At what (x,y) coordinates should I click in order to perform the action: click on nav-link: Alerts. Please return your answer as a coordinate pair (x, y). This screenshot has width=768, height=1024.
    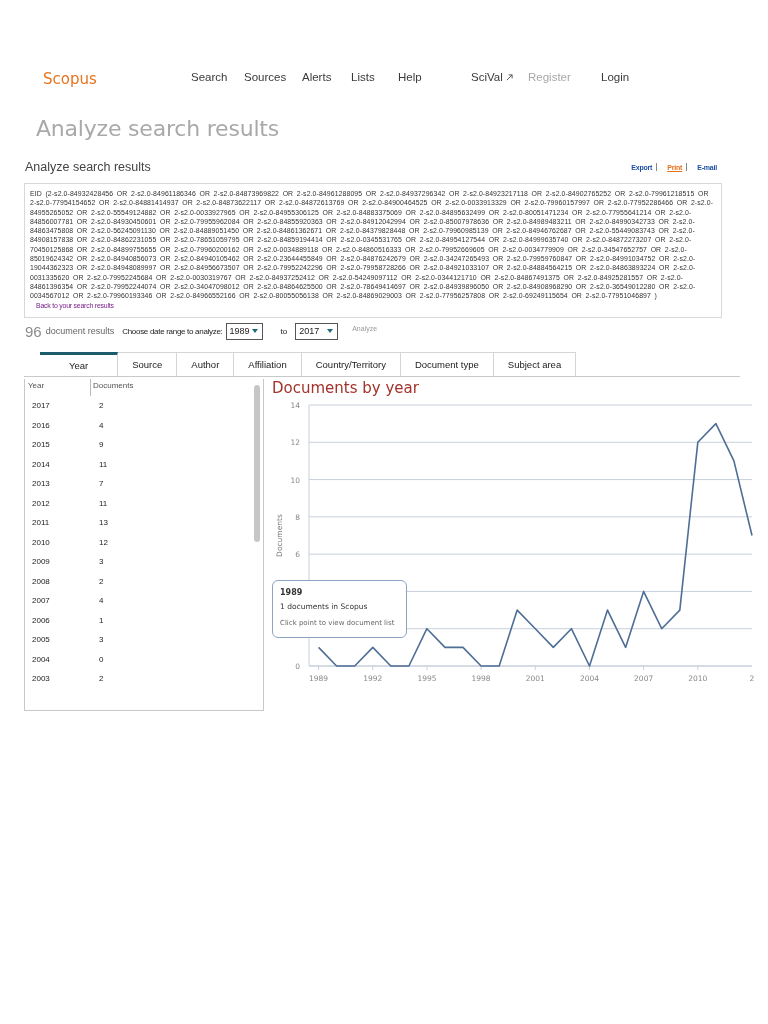
    Looking at the image, I should click on (317, 77).